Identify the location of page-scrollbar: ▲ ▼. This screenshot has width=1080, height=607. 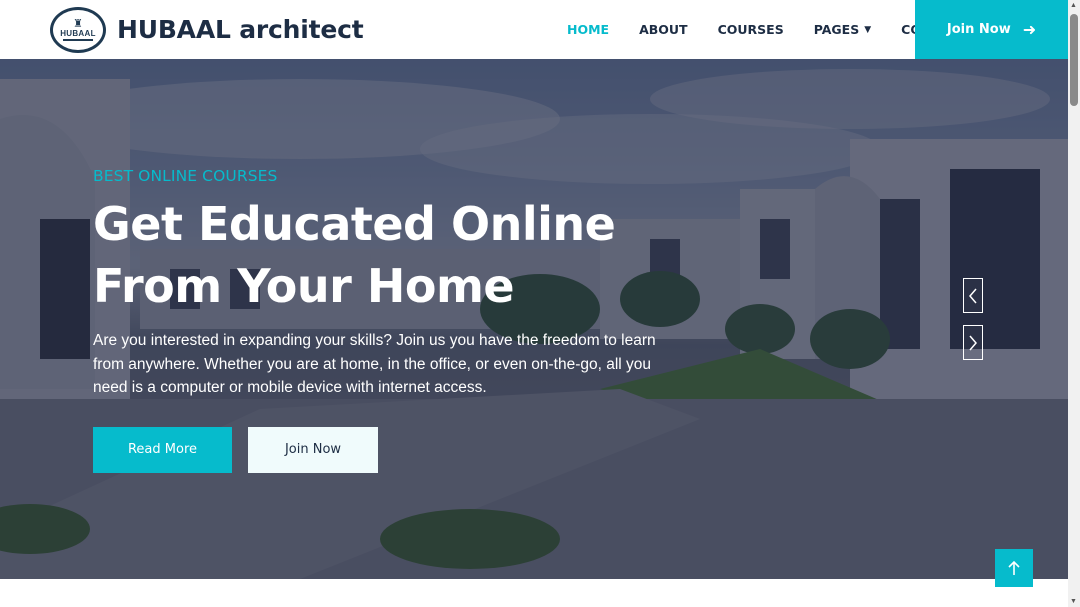
(1074, 303).